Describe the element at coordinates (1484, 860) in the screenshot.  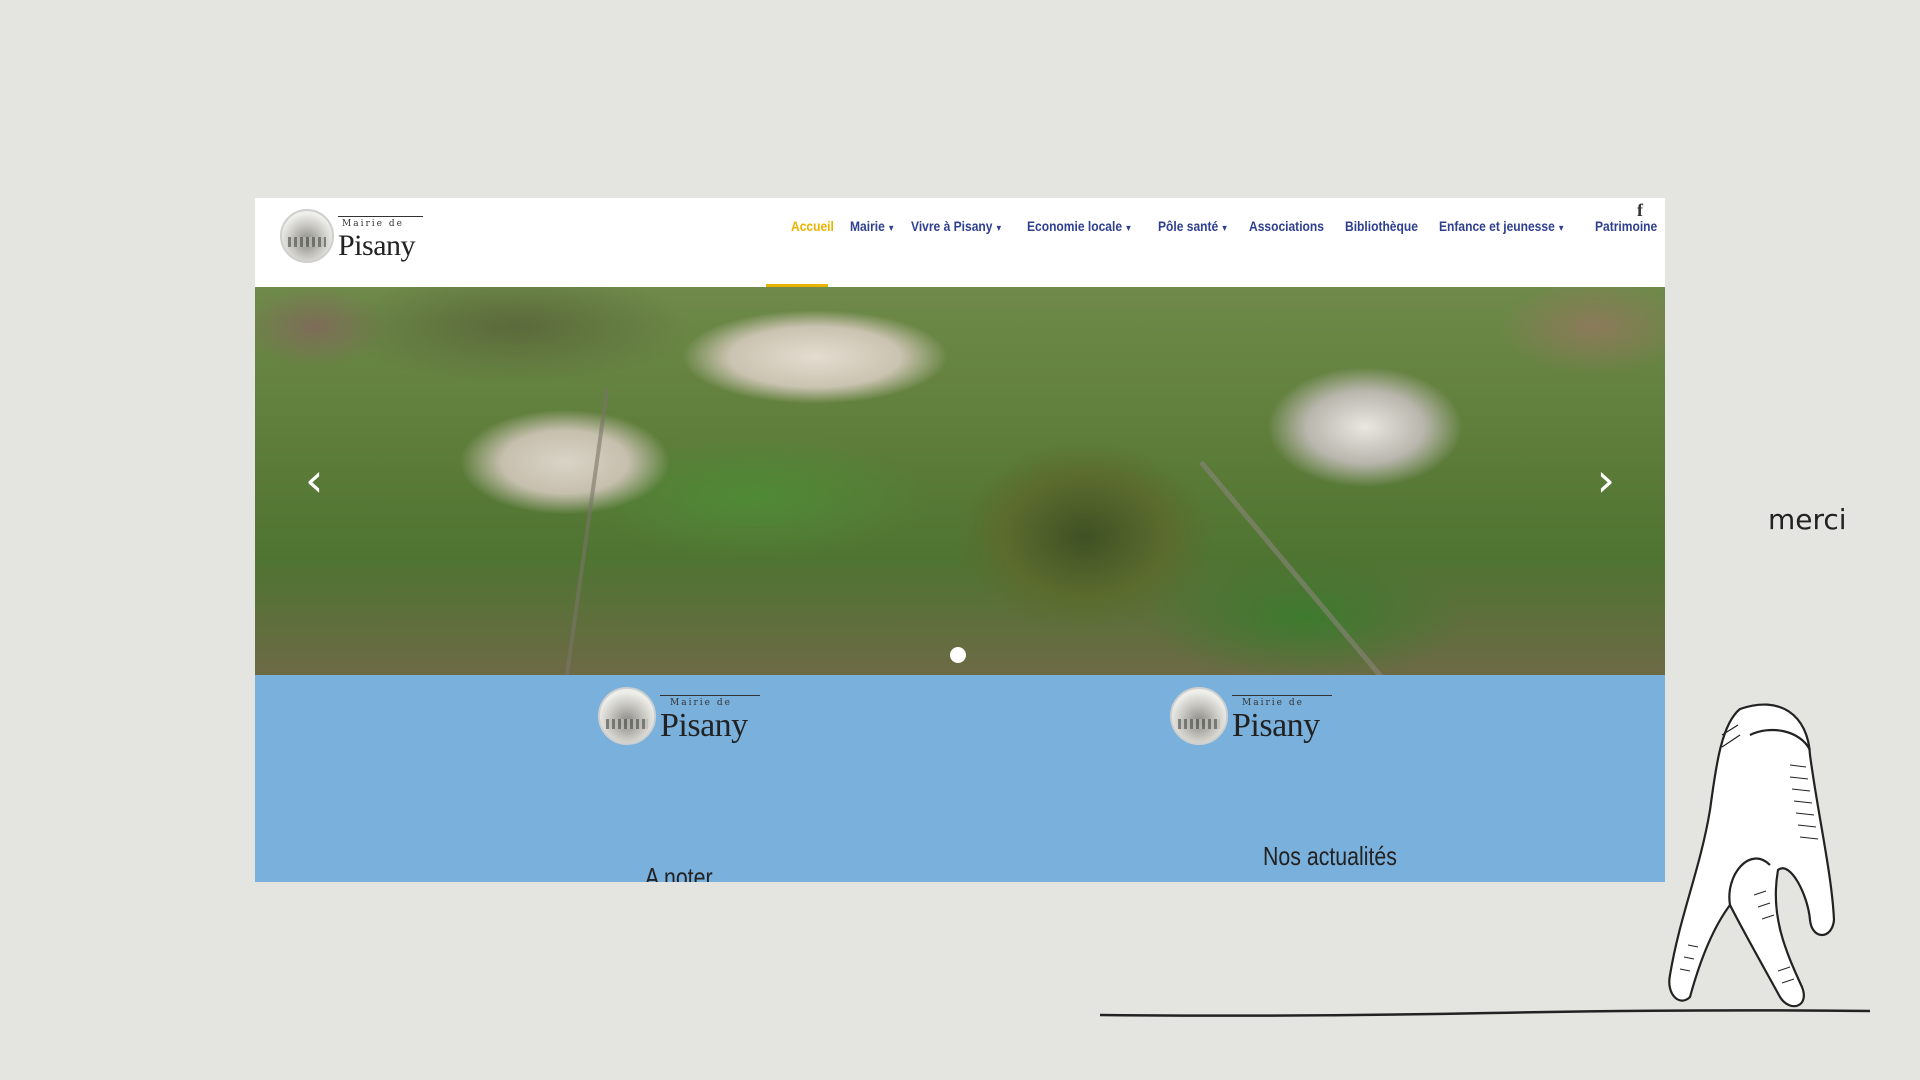
I see `walking-fingers-hand-illustration` at that location.